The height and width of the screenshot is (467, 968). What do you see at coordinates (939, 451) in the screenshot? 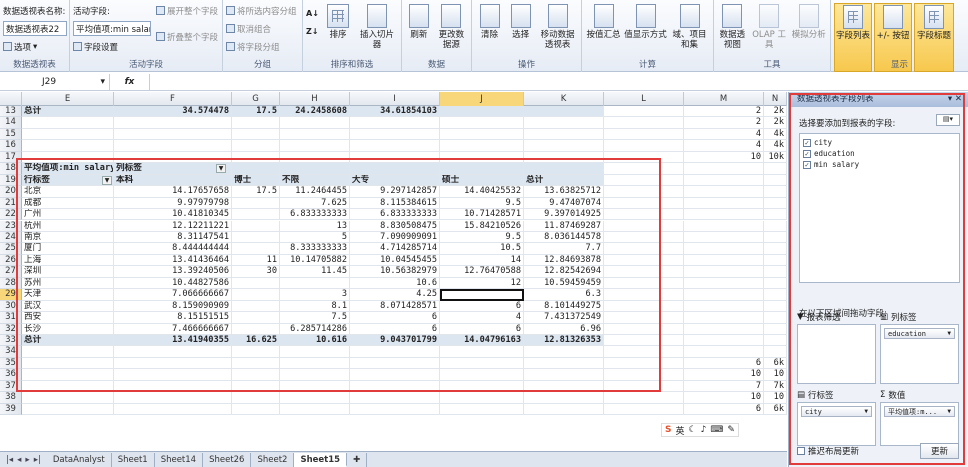
I see `update-button: 更新` at bounding box center [939, 451].